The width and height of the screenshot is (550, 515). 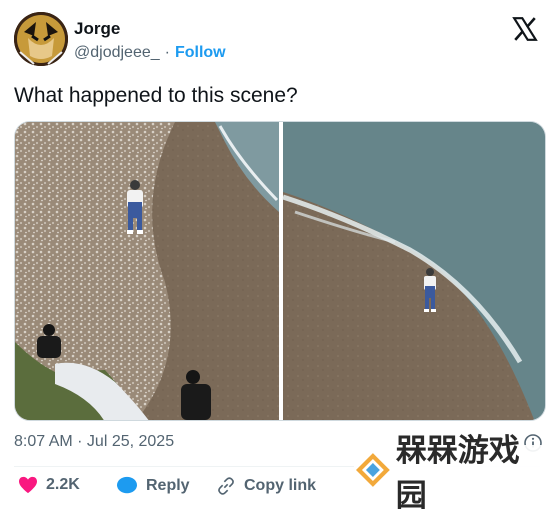 What do you see at coordinates (457, 472) in the screenshot?
I see `watermark-text: 槑槑游戏园` at bounding box center [457, 472].